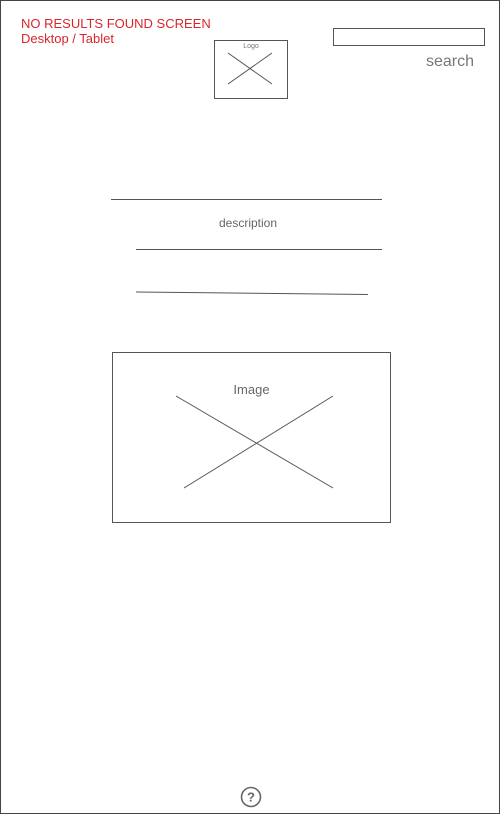 The height and width of the screenshot is (814, 500). What do you see at coordinates (248, 223) in the screenshot?
I see `description-text: description` at bounding box center [248, 223].